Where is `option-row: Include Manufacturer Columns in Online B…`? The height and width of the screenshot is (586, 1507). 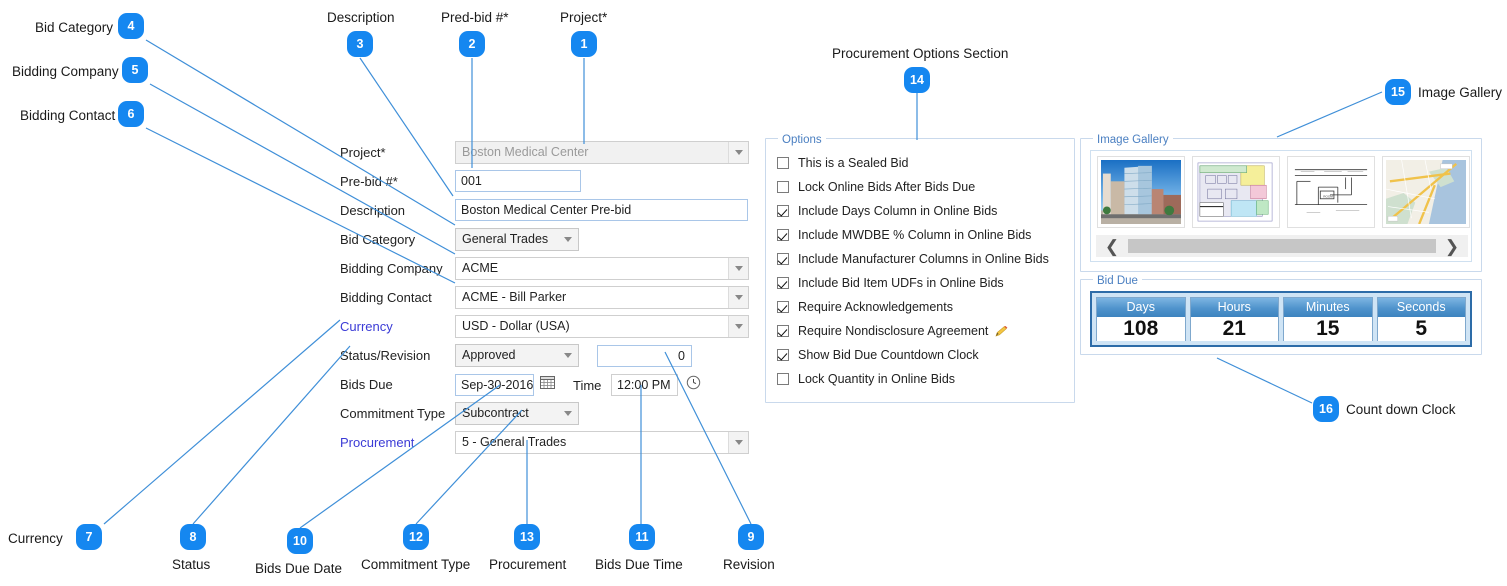 option-row: Include Manufacturer Columns in Online B… is located at coordinates (913, 259).